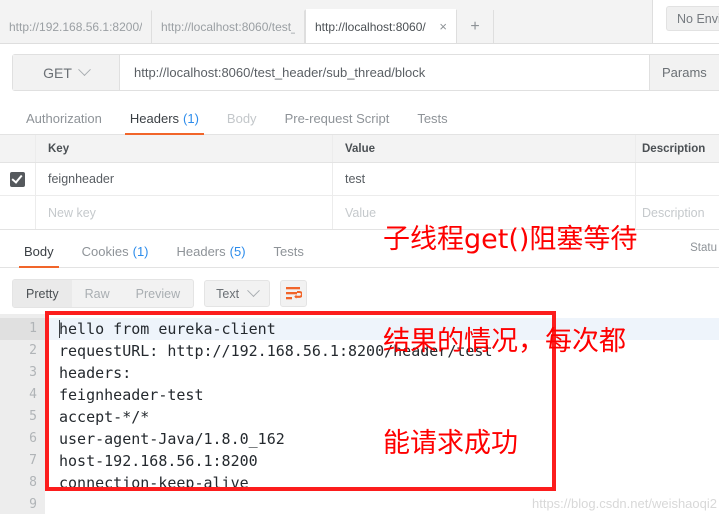 This screenshot has height=529, width=719. I want to click on response-tab-tests: Tests, so click(289, 252).